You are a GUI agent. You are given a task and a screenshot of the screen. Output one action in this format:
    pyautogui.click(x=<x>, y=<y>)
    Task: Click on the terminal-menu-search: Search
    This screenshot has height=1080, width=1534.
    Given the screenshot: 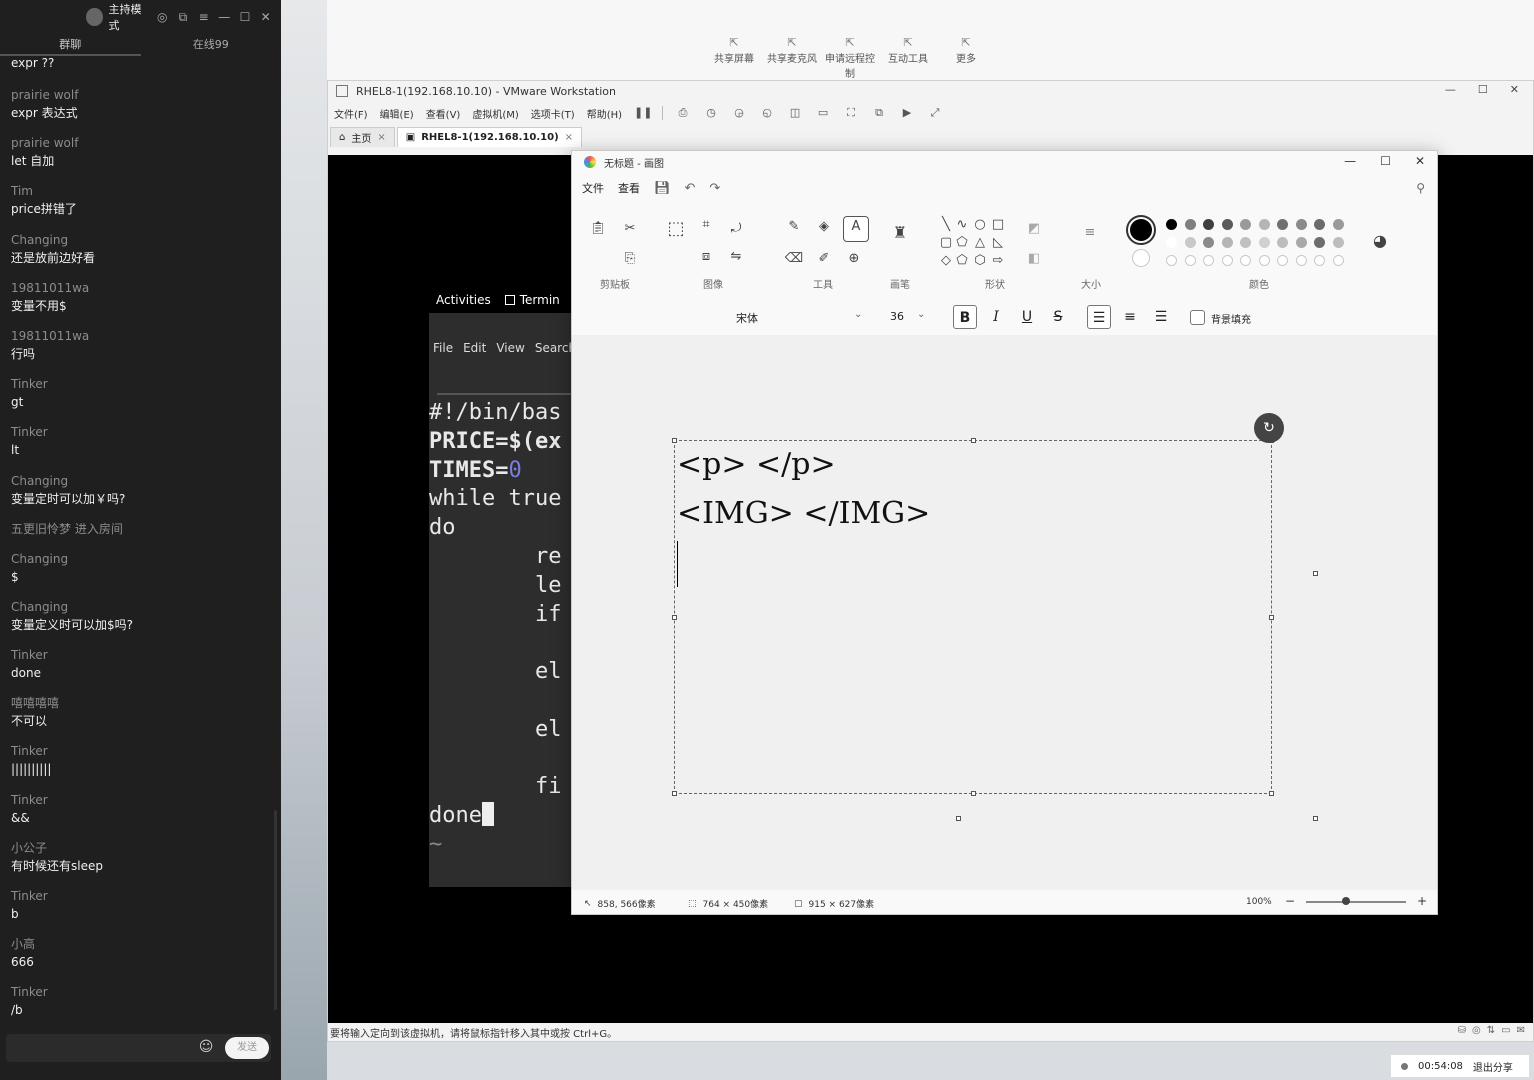 What is the action you would take?
    pyautogui.click(x=555, y=348)
    